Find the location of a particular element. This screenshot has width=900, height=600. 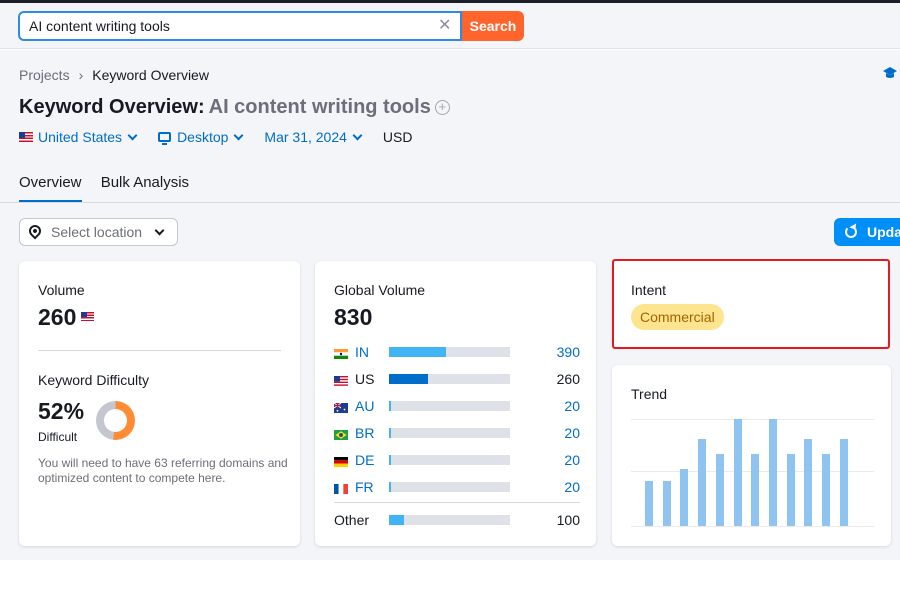

location-placeholder: Select location is located at coordinates (97, 232).